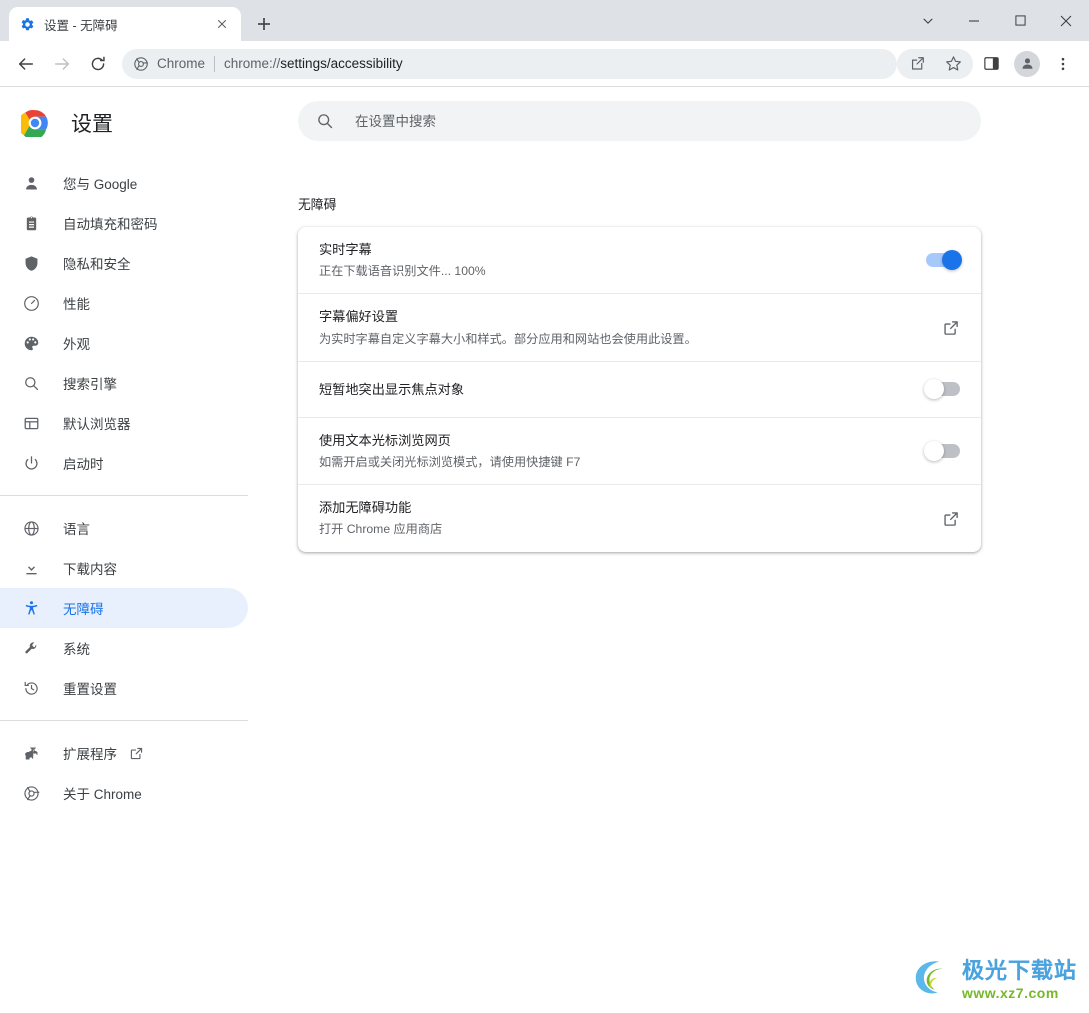  Describe the element at coordinates (98, 64) in the screenshot. I see `reload-icon` at that location.